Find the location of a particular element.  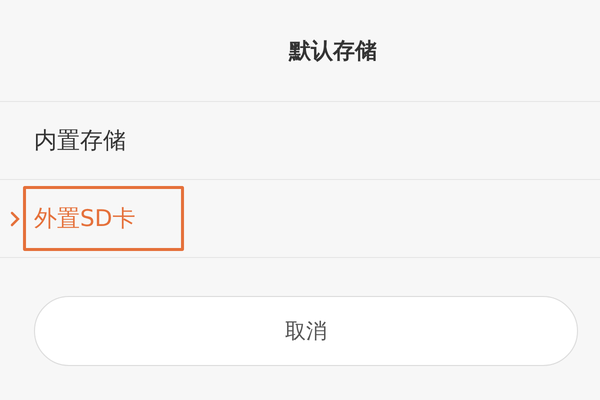

storage-option: 内置存储 is located at coordinates (80, 140).